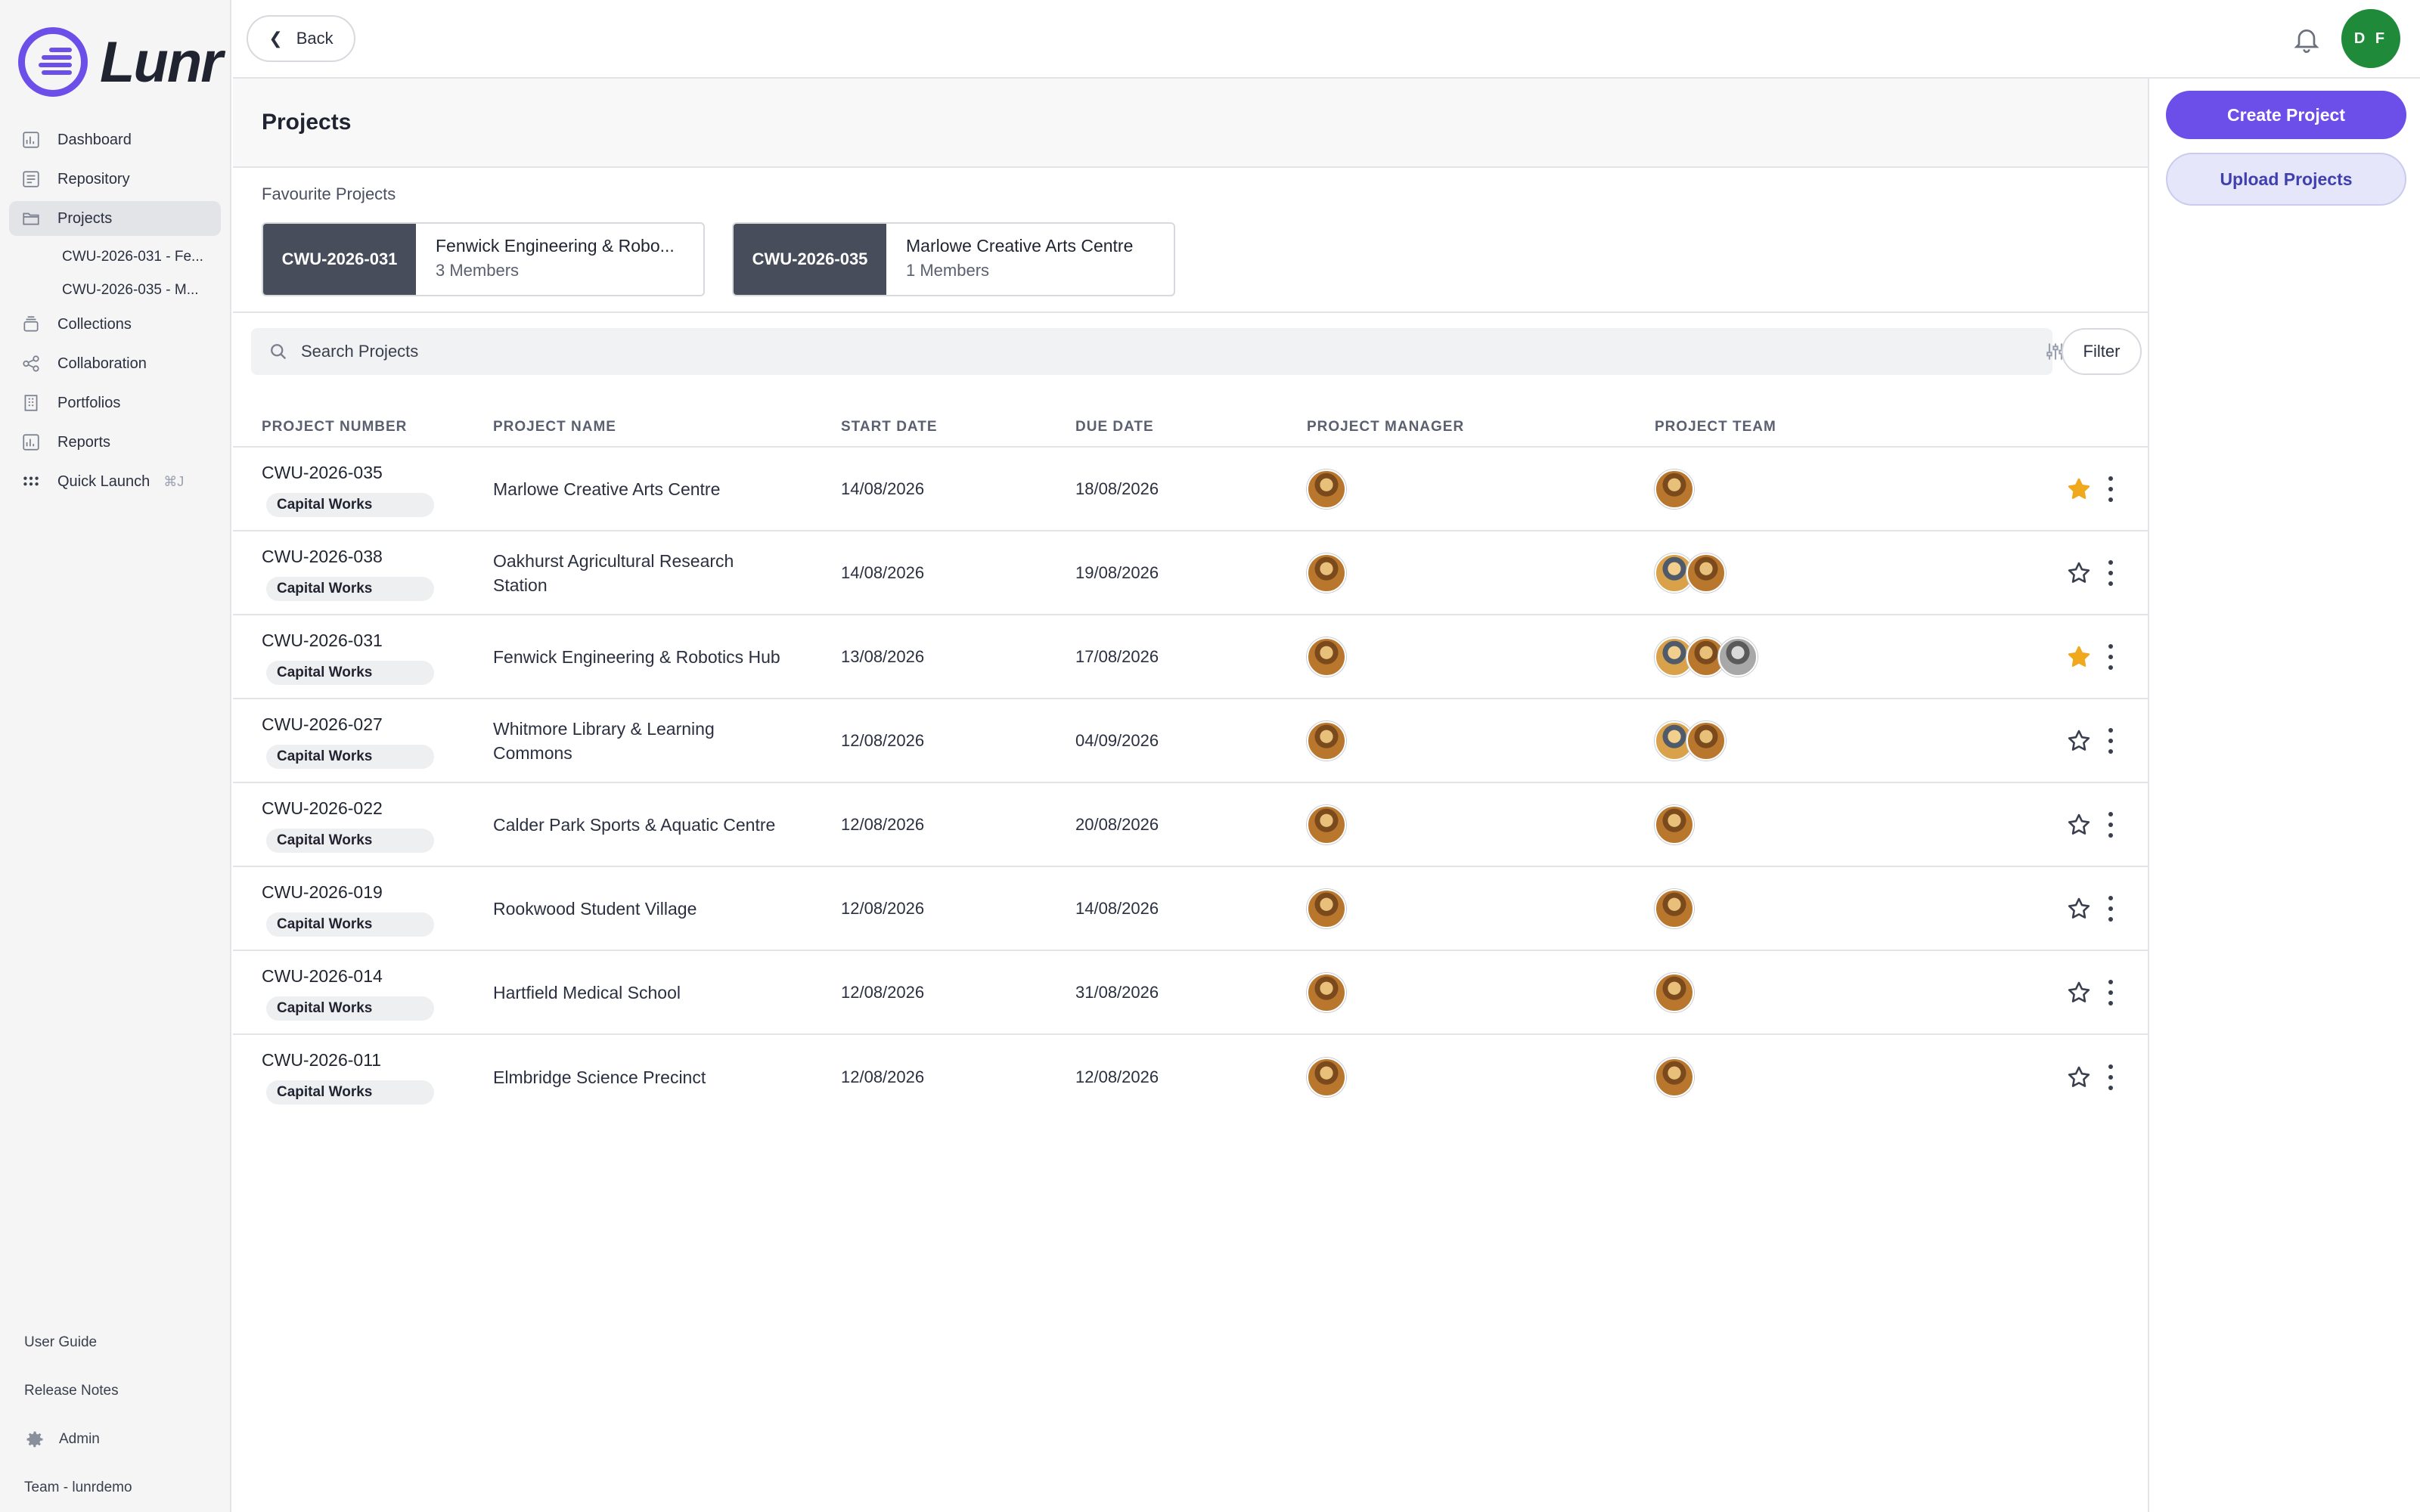  Describe the element at coordinates (334, 427) in the screenshot. I see `column-header-project-number: PROJECT NUMBER` at that location.